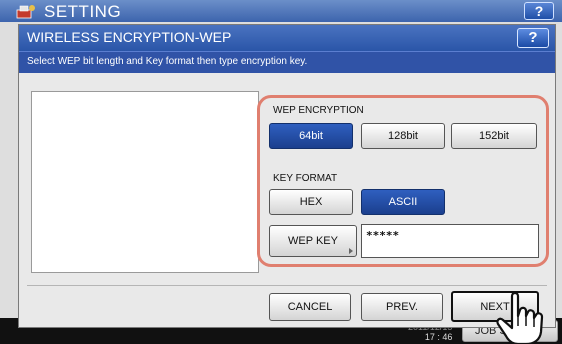 This screenshot has height=344, width=562. What do you see at coordinates (450, 241) in the screenshot?
I see `wep-key-value: *****` at bounding box center [450, 241].